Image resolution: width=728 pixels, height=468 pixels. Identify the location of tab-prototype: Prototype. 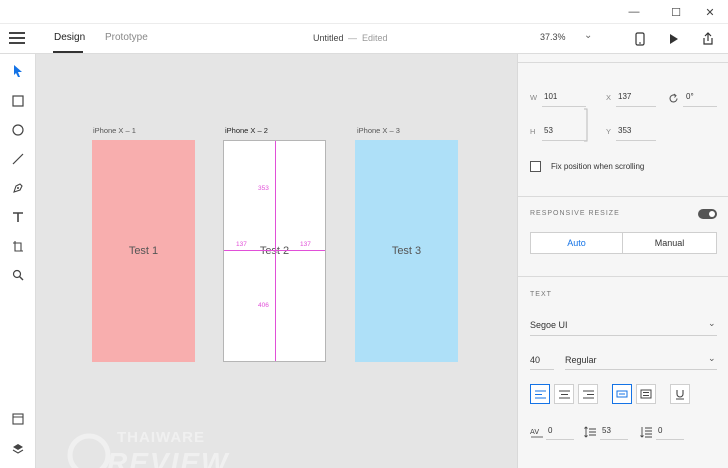
(126, 37).